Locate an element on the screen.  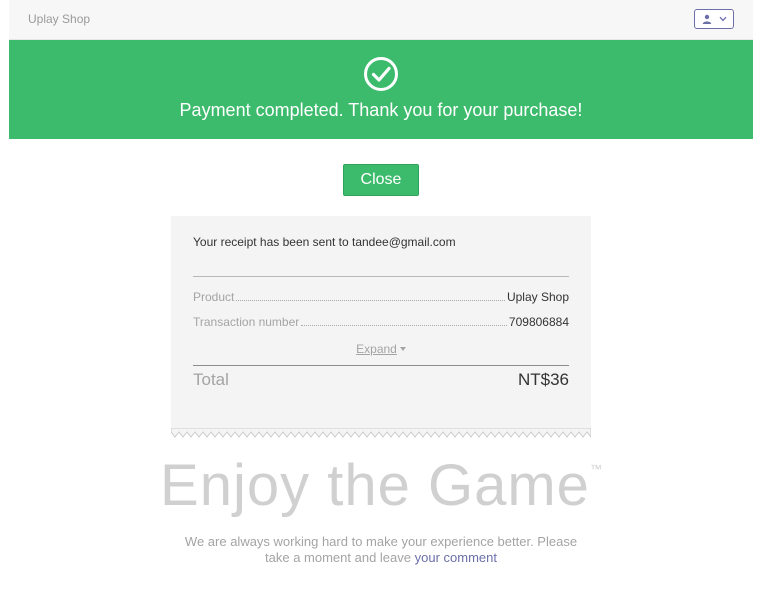
slogan-text: Enjoy the Game is located at coordinates (375, 485).